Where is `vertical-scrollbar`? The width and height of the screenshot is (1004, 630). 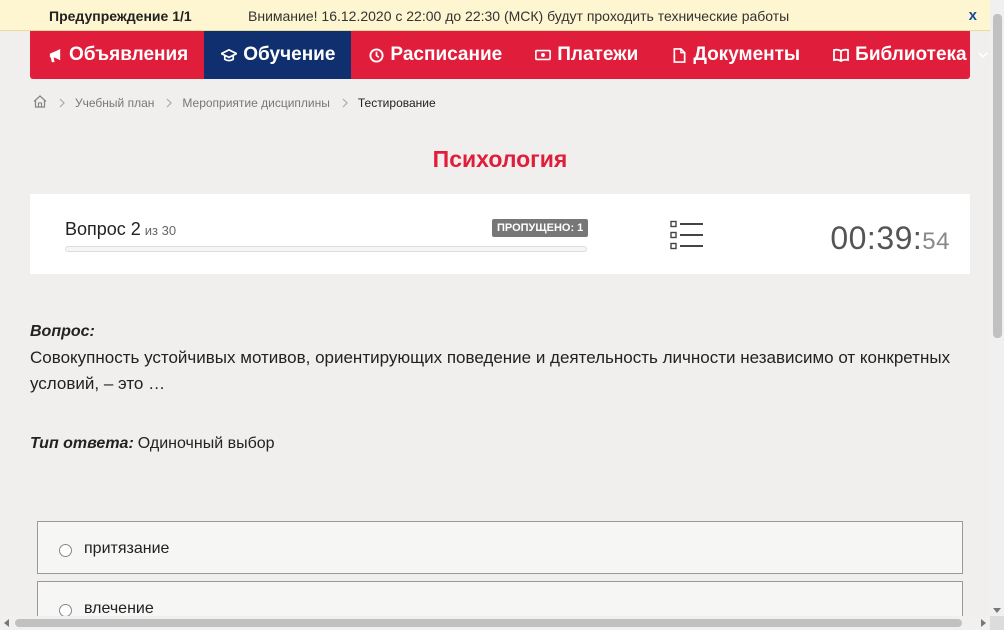
vertical-scrollbar is located at coordinates (997, 308).